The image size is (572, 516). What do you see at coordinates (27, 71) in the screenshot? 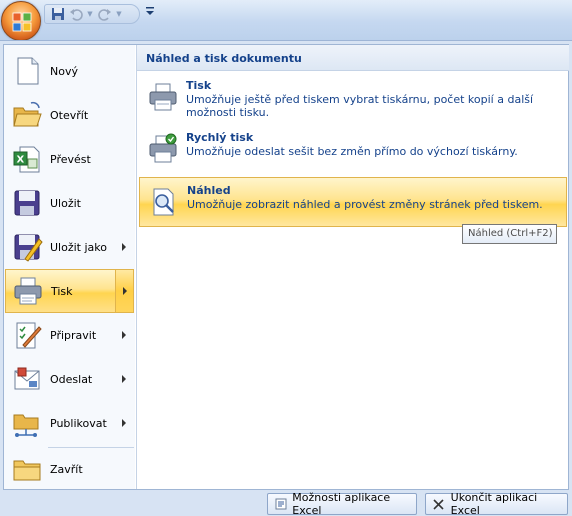
I see `new-document-icon` at bounding box center [27, 71].